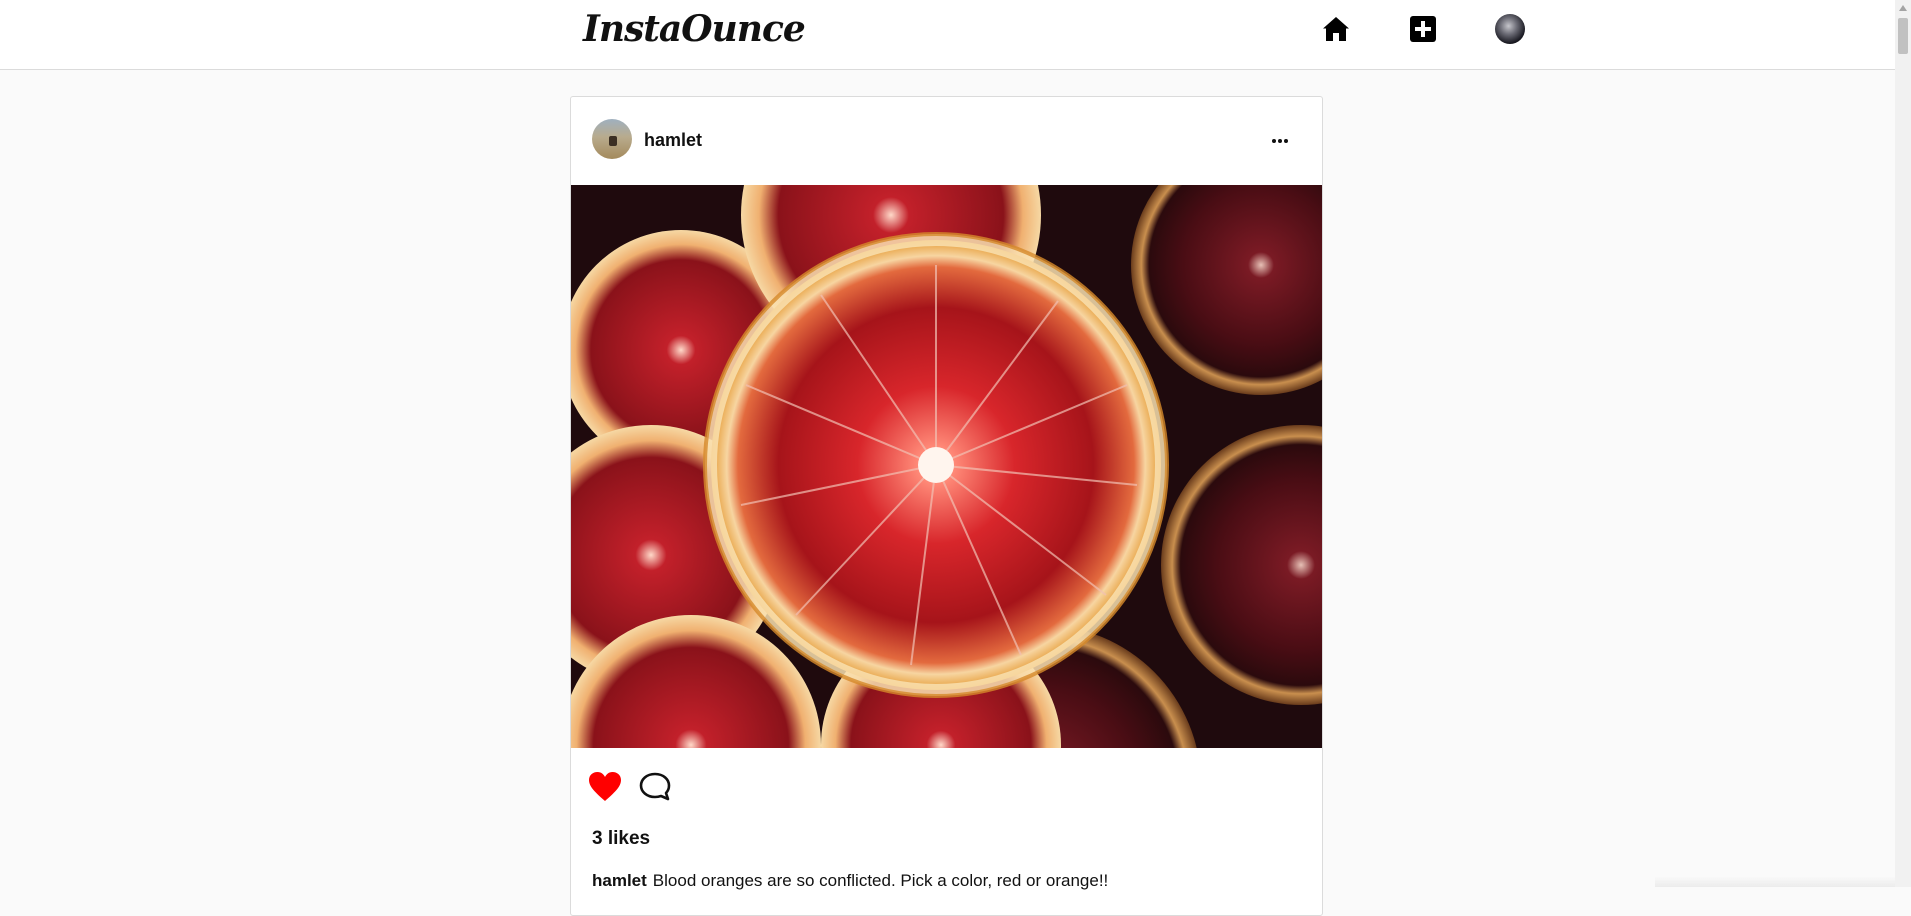  I want to click on scroll-up-arrow-icon, so click(1903, 8).